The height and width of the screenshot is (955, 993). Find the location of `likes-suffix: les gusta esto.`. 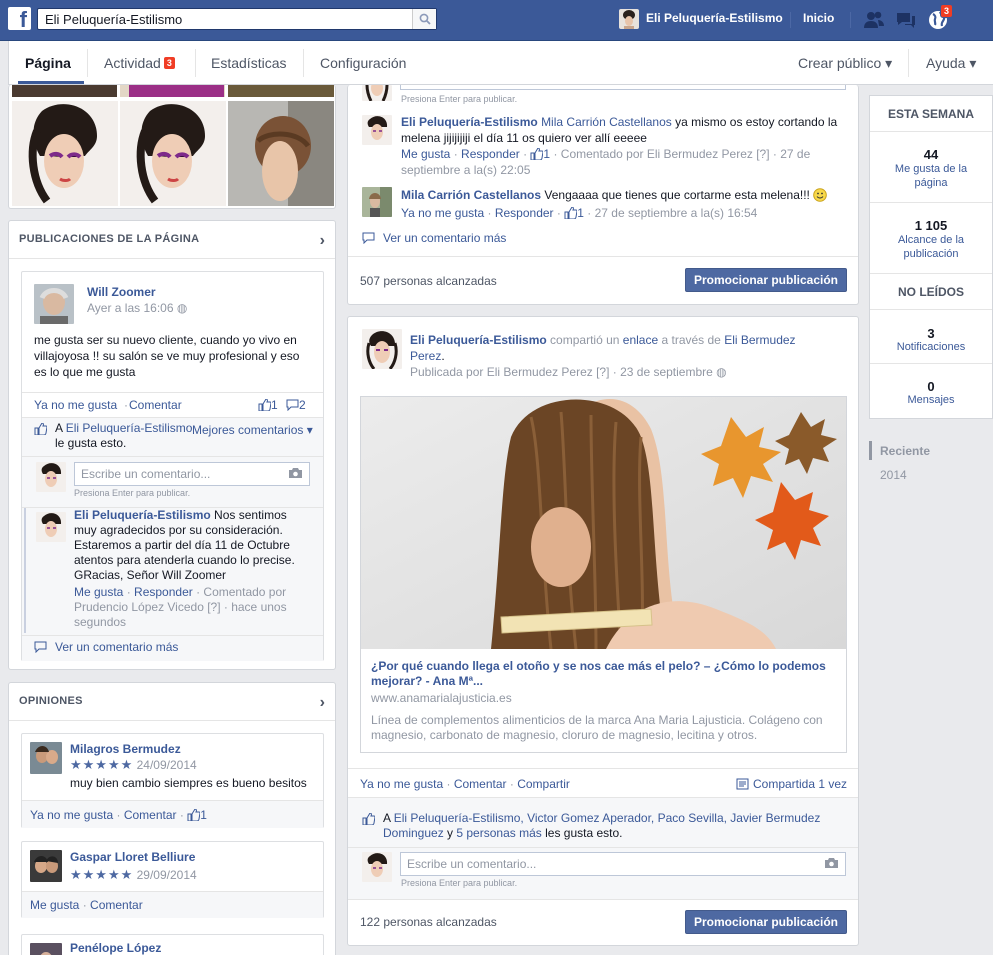

likes-suffix: les gusta esto. is located at coordinates (582, 833).